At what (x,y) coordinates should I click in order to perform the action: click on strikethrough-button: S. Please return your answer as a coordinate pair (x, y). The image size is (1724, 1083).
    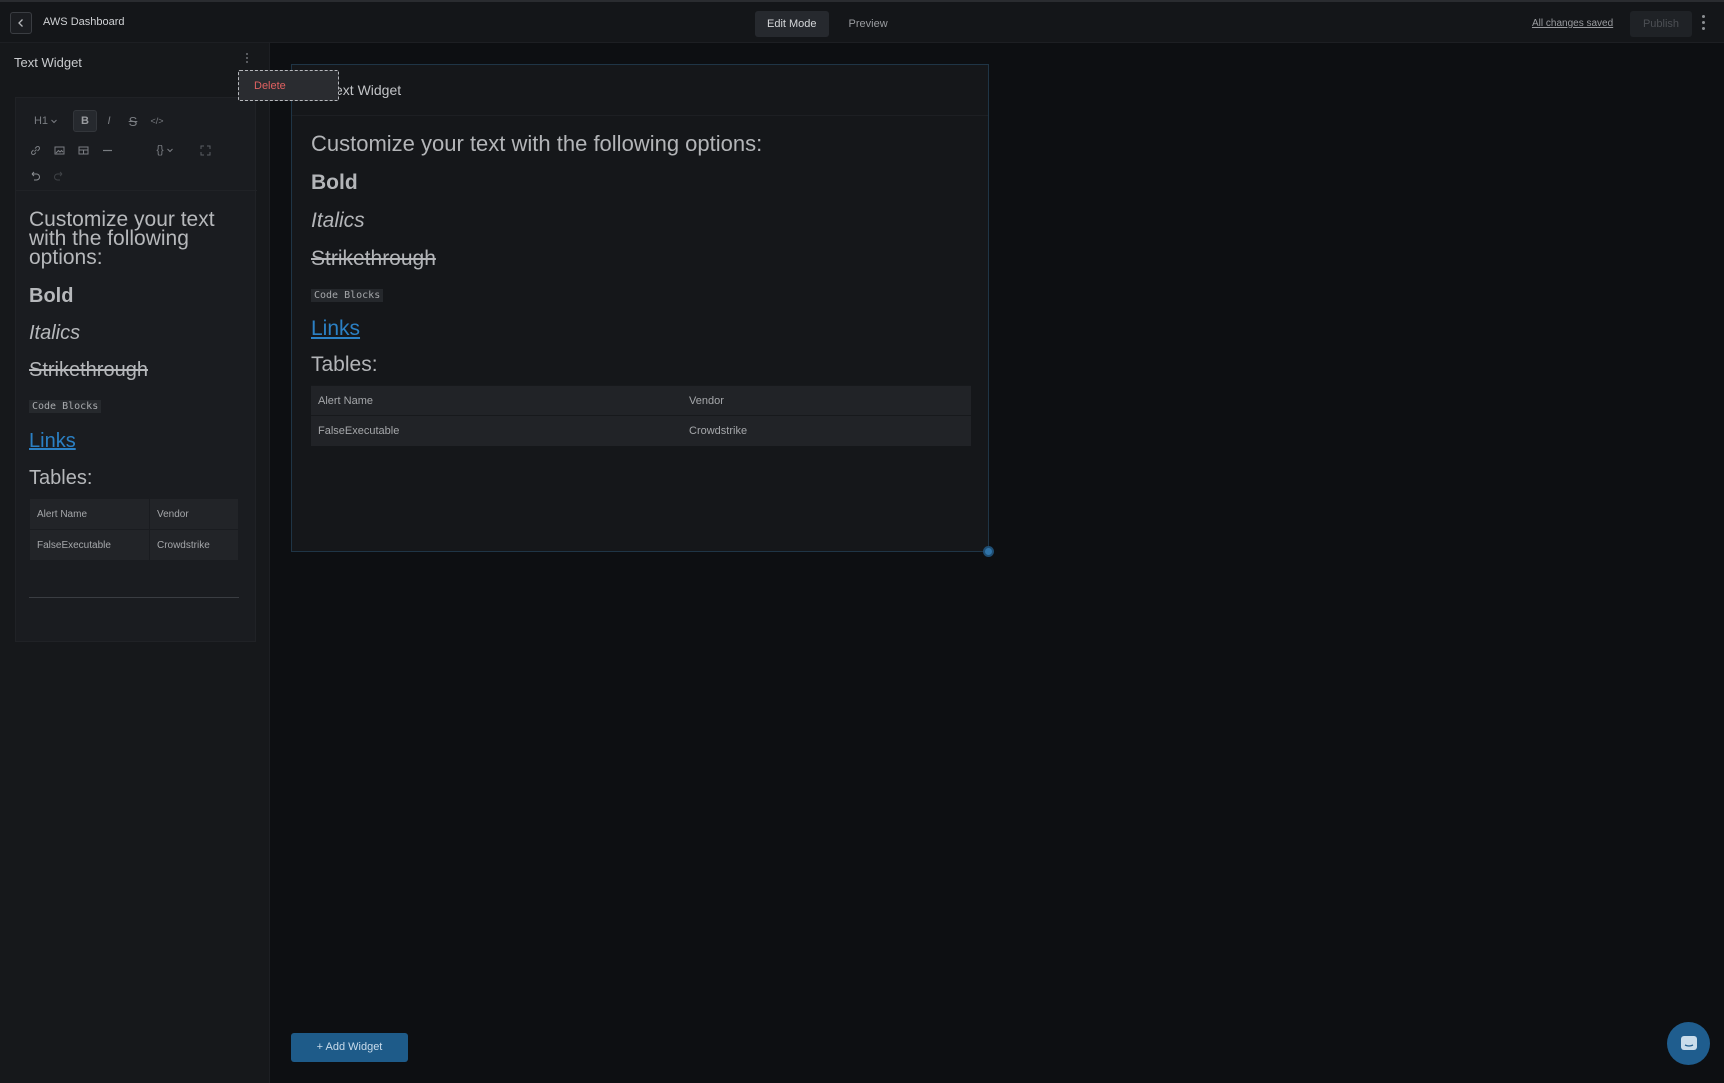
    Looking at the image, I should click on (133, 121).